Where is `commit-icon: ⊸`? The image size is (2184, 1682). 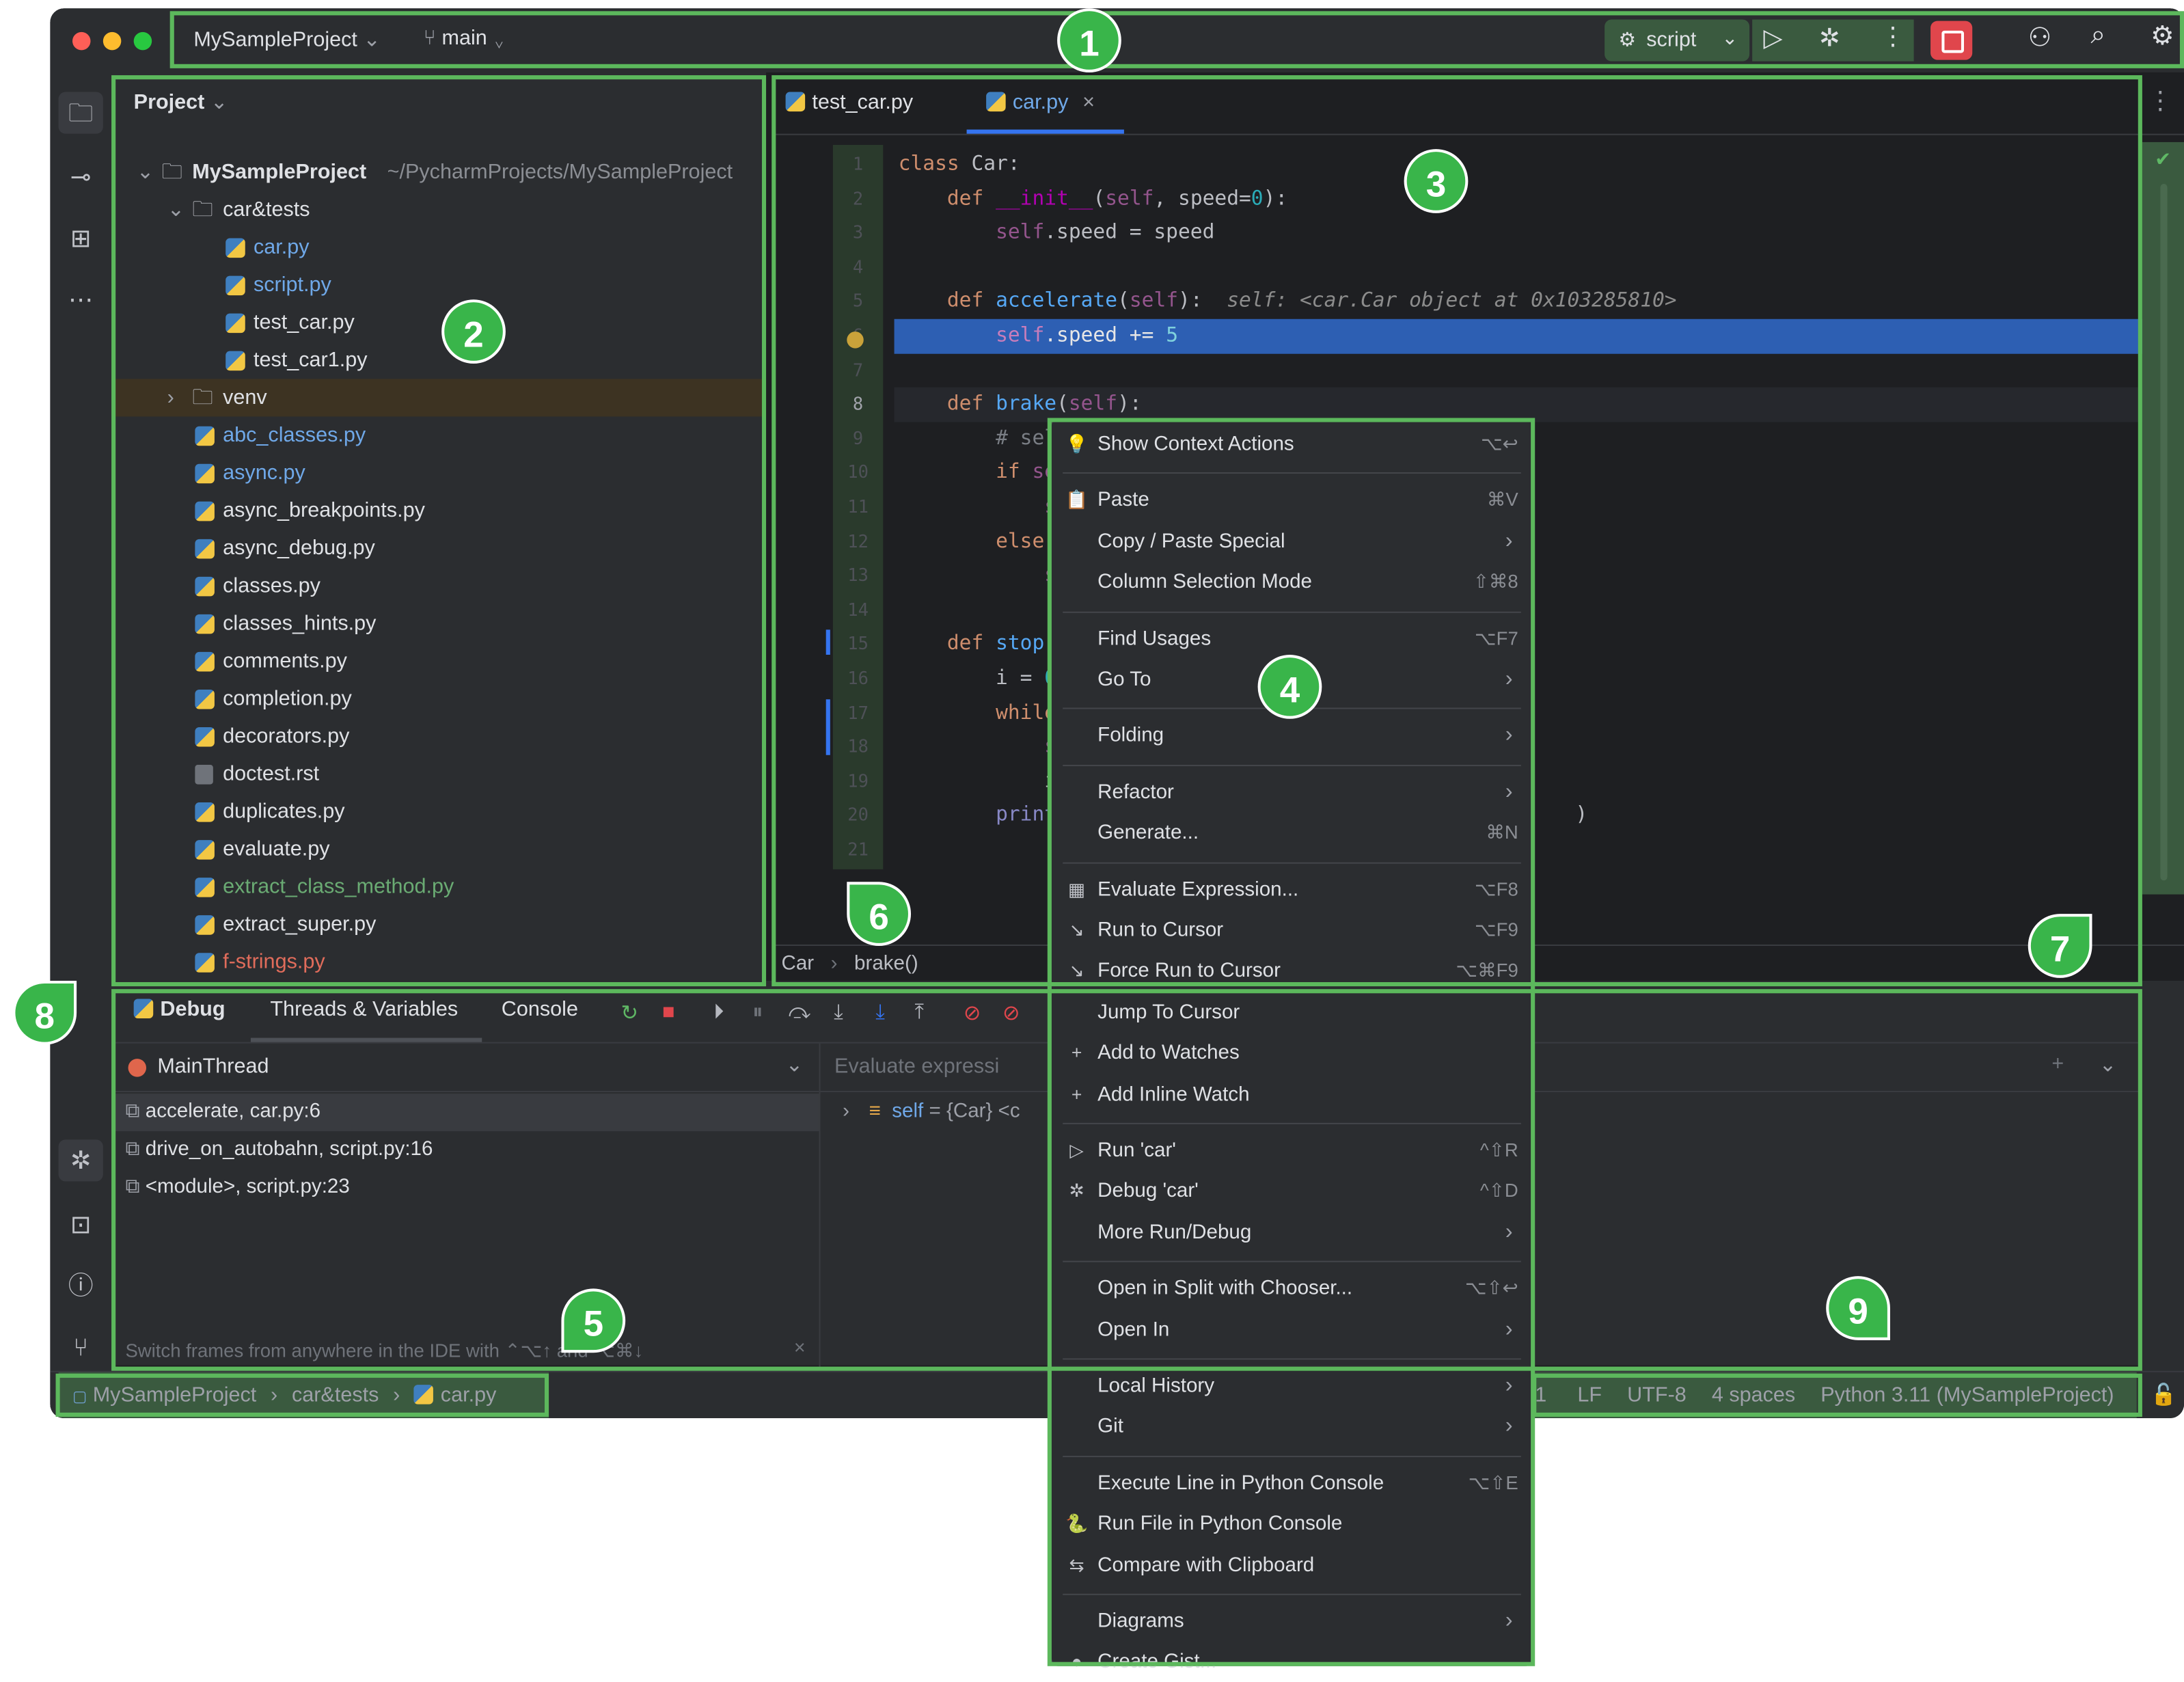
commit-icon: ⊸ is located at coordinates (81, 177).